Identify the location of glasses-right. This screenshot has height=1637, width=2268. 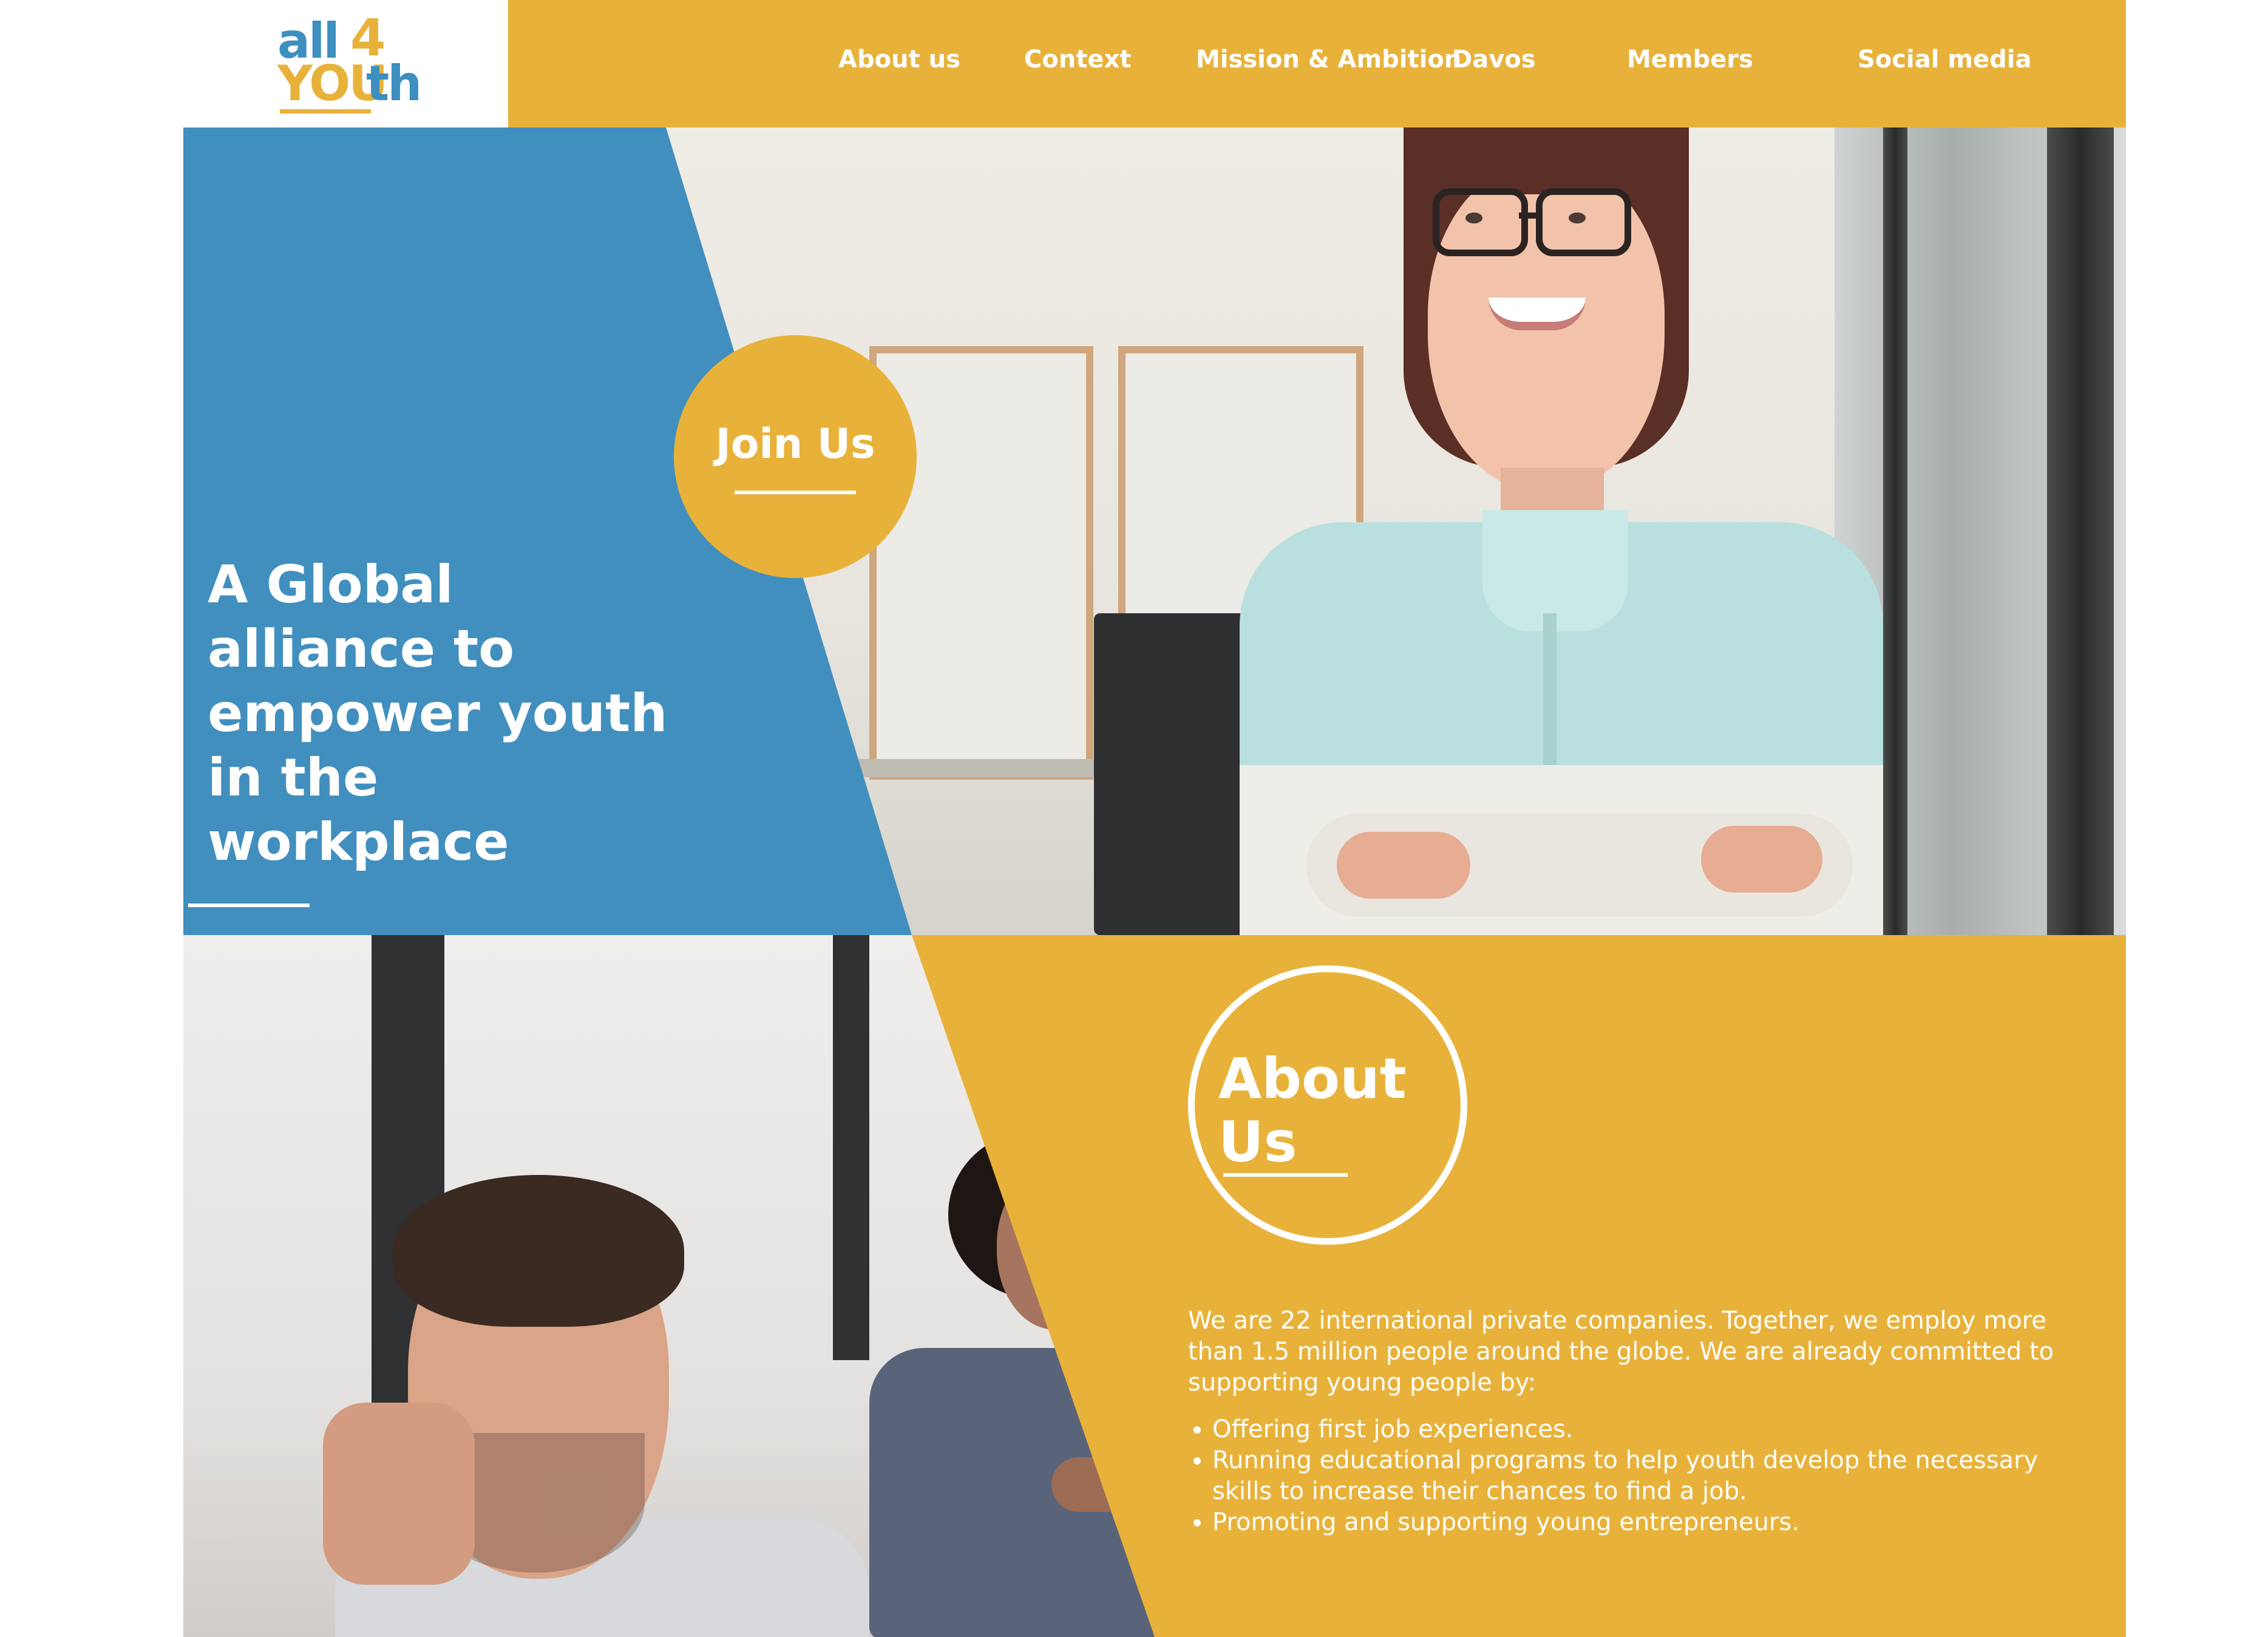
(1584, 222).